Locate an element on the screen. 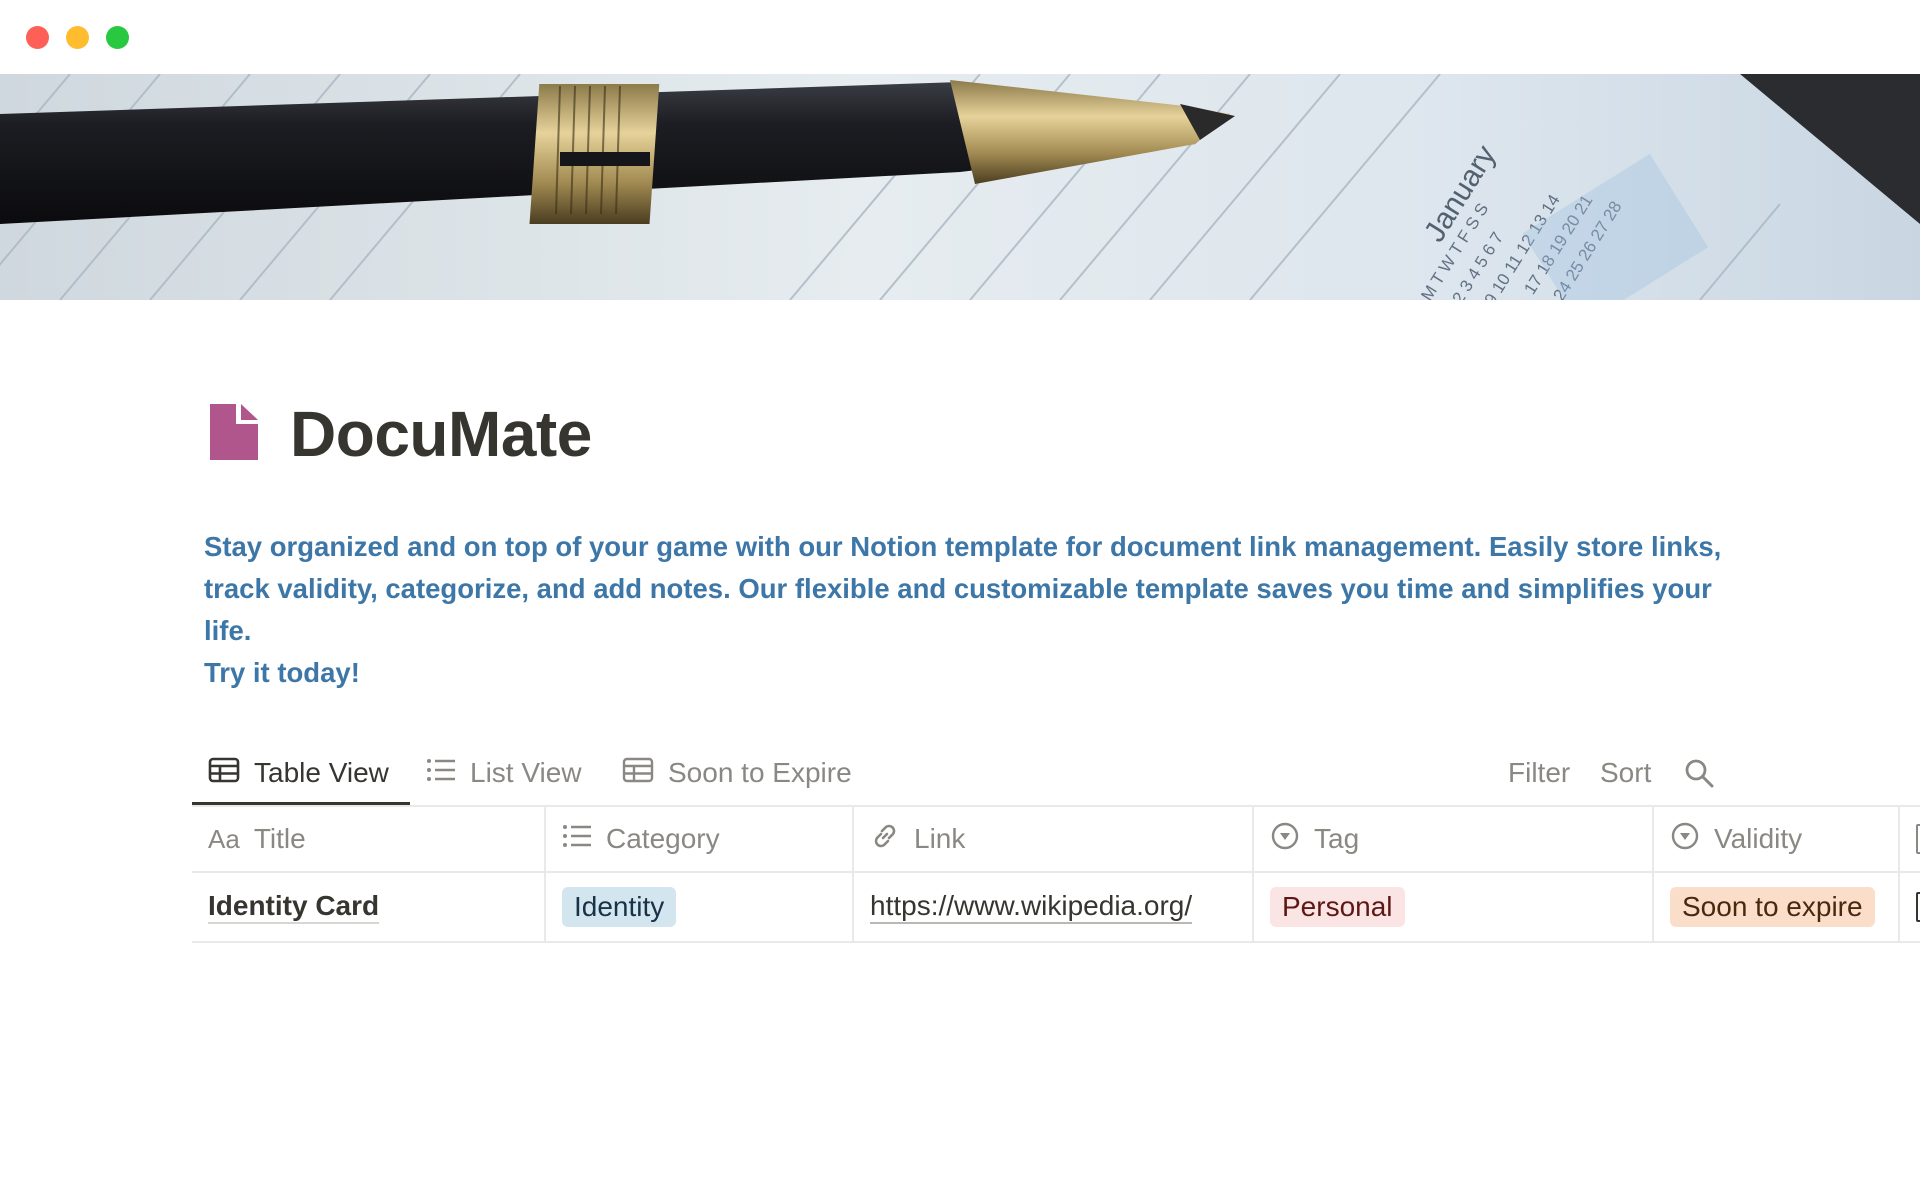 This screenshot has height=1200, width=1920. column-header-label: Validity is located at coordinates (1758, 838).